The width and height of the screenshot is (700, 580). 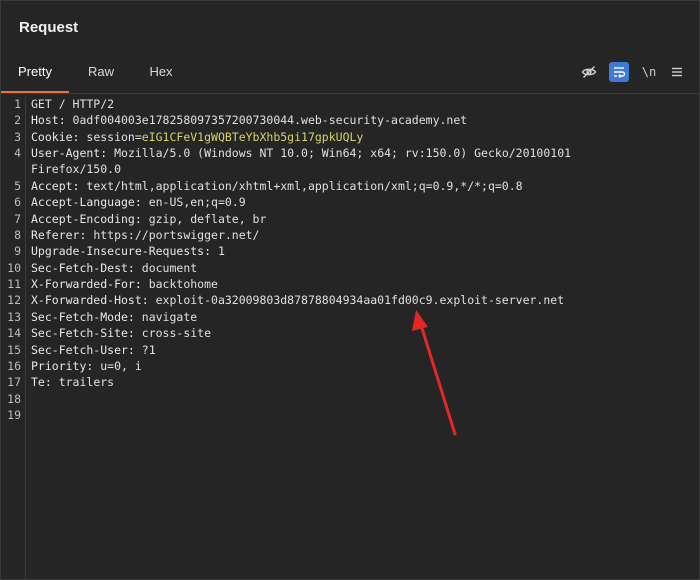 I want to click on menu-icon, so click(x=677, y=72).